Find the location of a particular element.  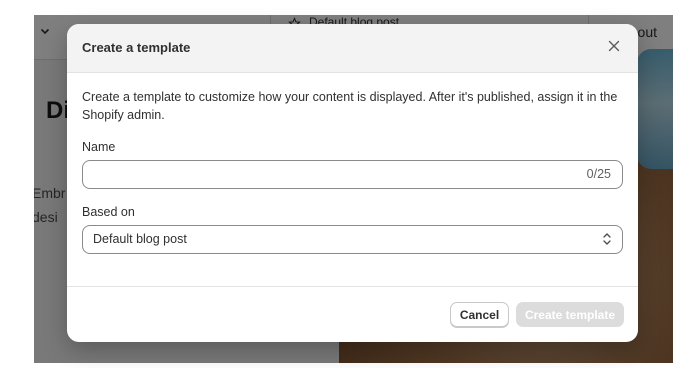

modal-header: Create a template is located at coordinates (352, 48).